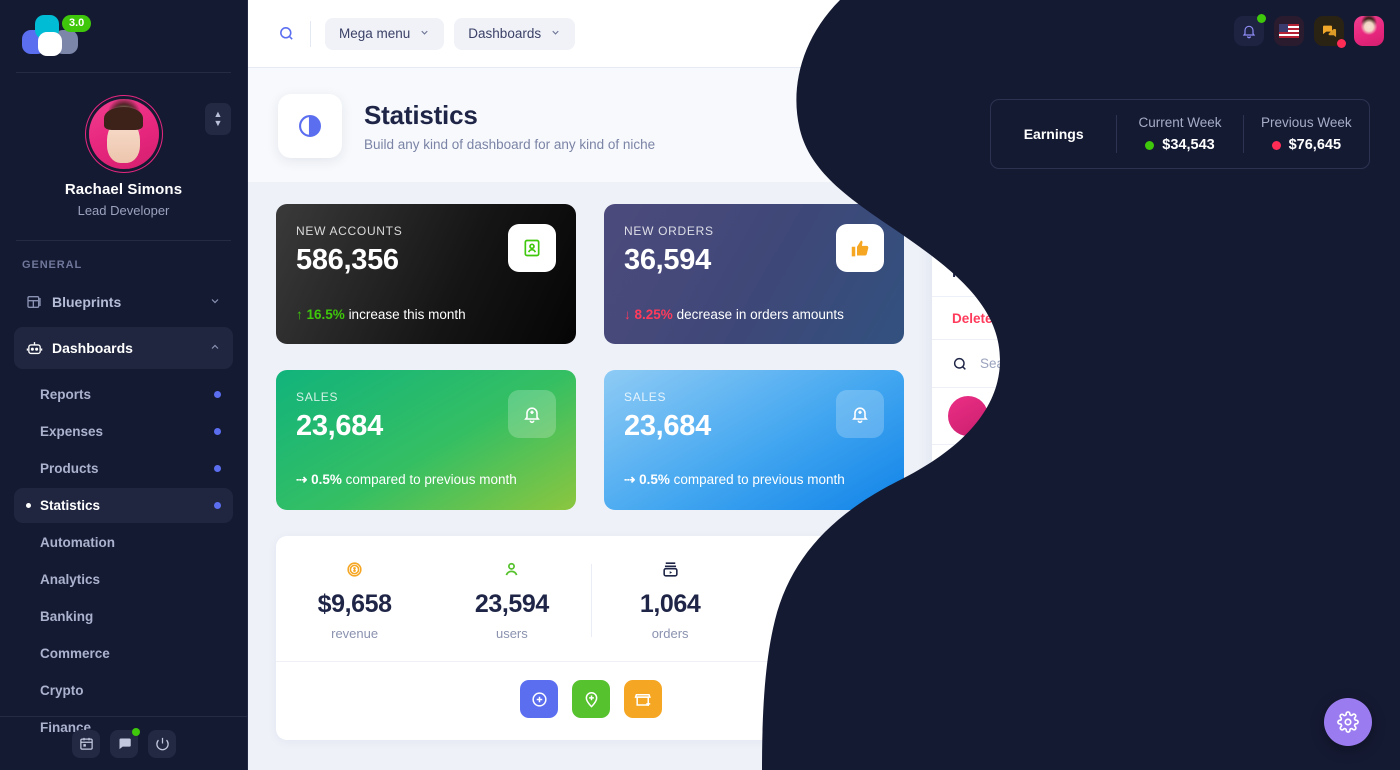 The image size is (1400, 770). What do you see at coordinates (56, 36) in the screenshot?
I see `dots-logo-icon: 3.0` at bounding box center [56, 36].